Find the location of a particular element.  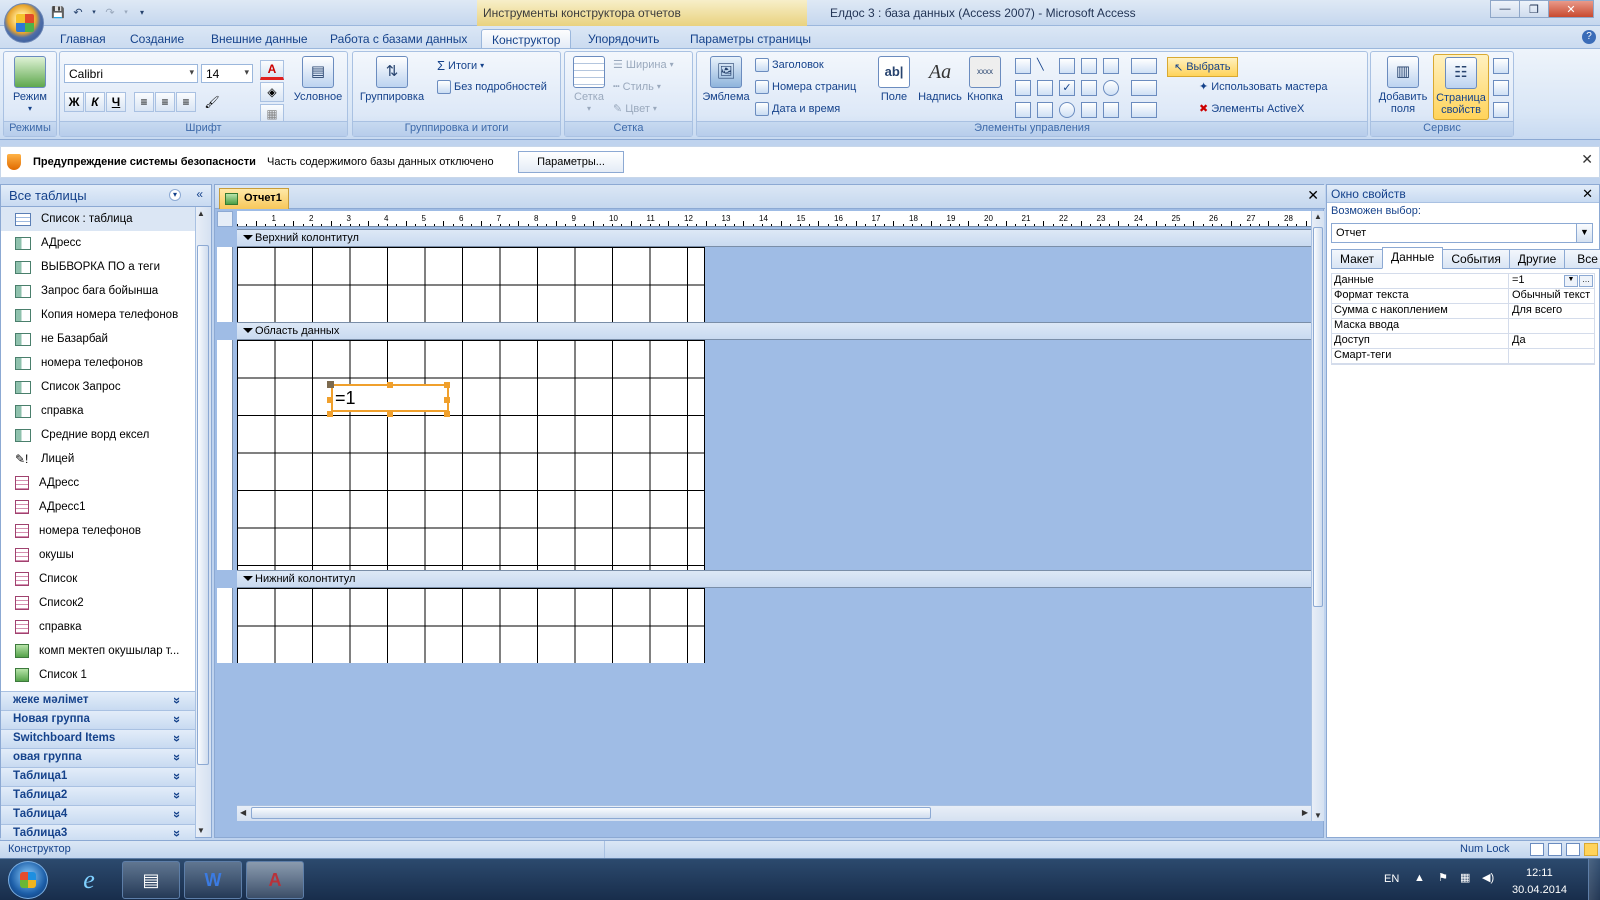

help-icon: ? is located at coordinates (1589, 37).